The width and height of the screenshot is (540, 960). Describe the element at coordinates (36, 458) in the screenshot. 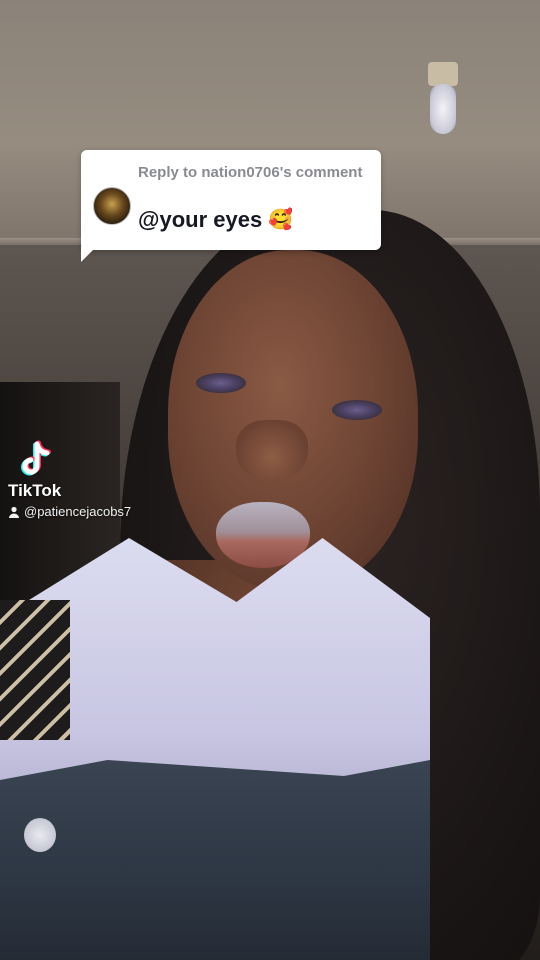

I see `tiktok-logo-icon` at that location.